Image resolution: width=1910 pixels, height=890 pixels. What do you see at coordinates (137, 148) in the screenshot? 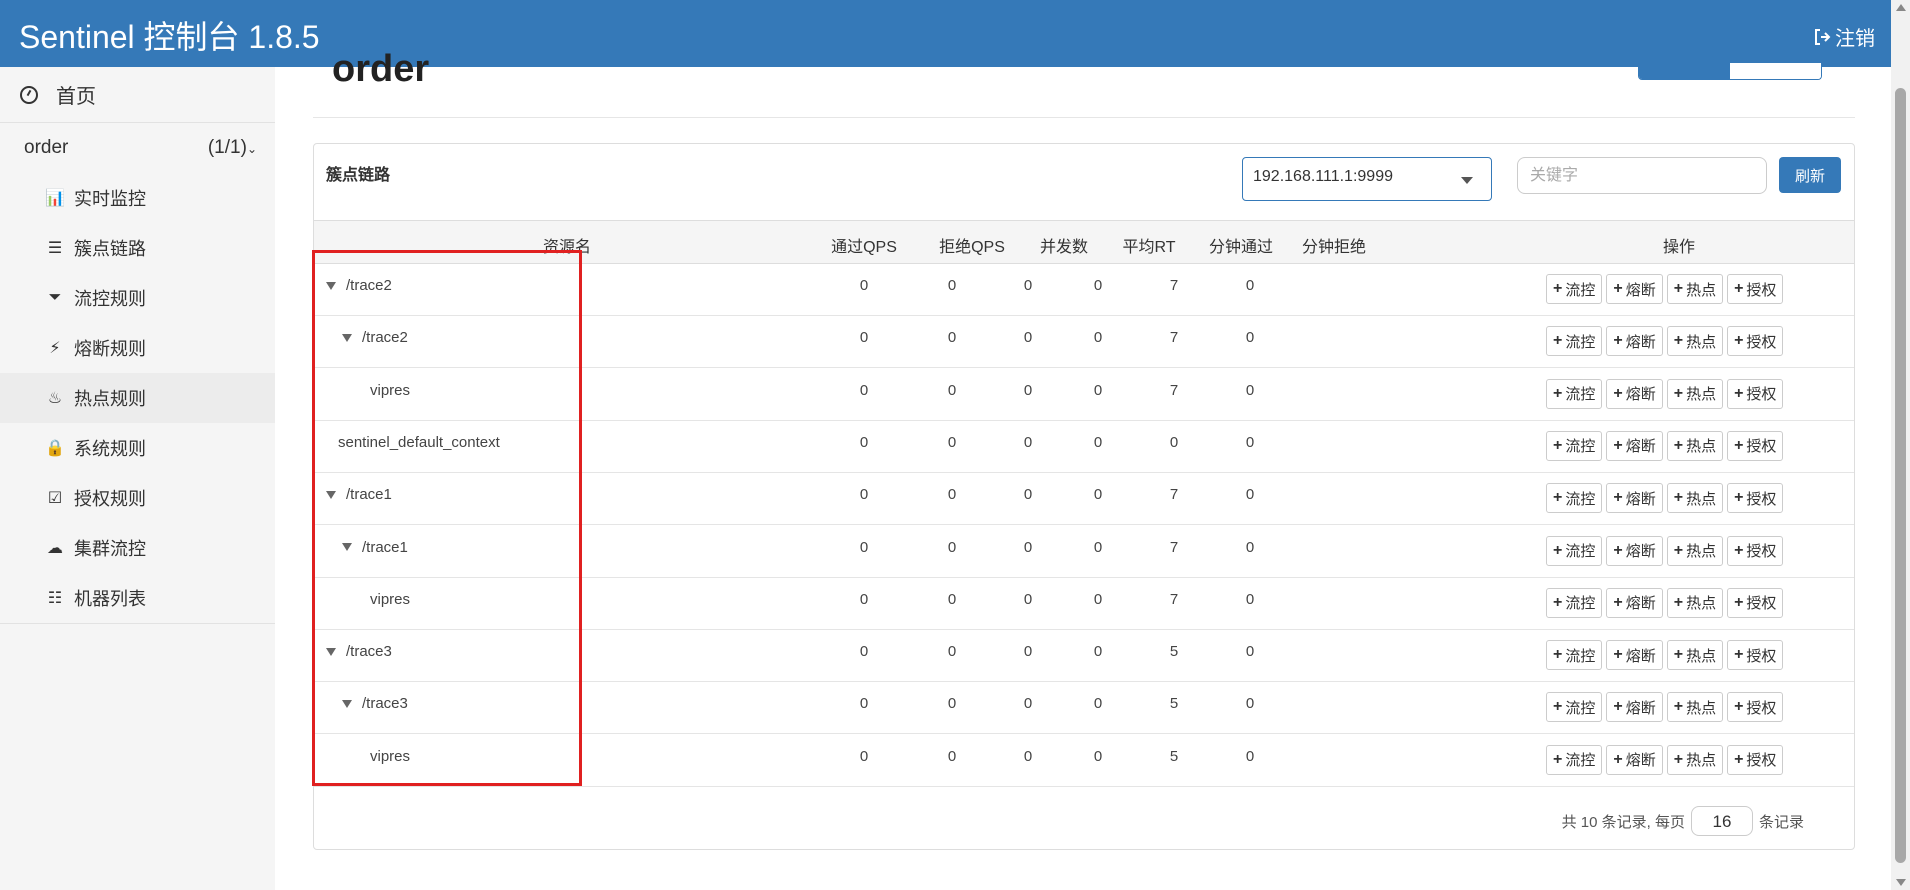
I see `sidebar-app-order: order (1/1)⌄` at bounding box center [137, 148].